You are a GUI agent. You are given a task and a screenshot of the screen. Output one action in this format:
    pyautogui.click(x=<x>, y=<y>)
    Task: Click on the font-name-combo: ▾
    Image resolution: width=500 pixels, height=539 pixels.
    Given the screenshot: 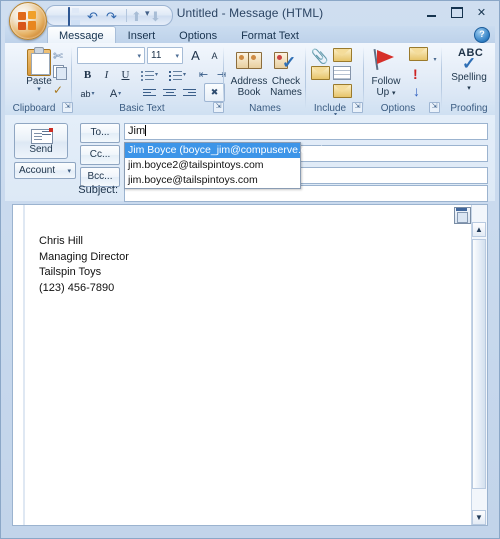 What is the action you would take?
    pyautogui.click(x=111, y=55)
    